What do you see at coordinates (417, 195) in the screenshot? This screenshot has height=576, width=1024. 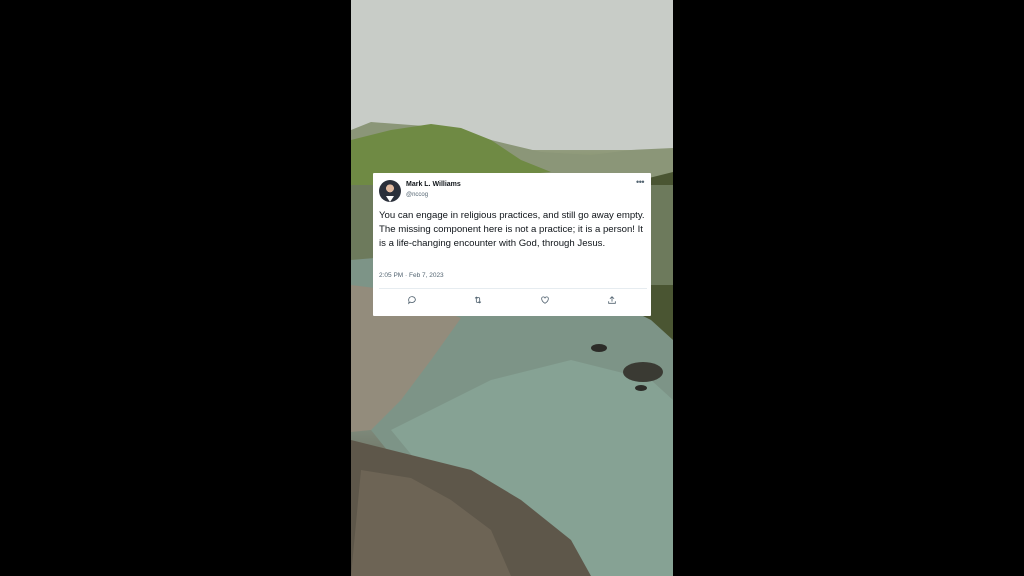 I see `author-handle: @nccog` at bounding box center [417, 195].